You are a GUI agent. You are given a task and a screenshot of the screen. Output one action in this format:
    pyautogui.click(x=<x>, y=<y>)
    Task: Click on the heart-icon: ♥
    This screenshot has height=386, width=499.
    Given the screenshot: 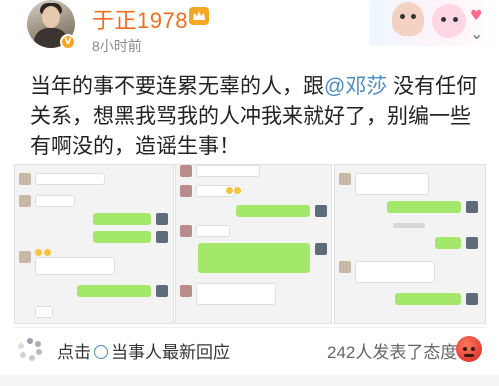 What is the action you would take?
    pyautogui.click(x=476, y=16)
    